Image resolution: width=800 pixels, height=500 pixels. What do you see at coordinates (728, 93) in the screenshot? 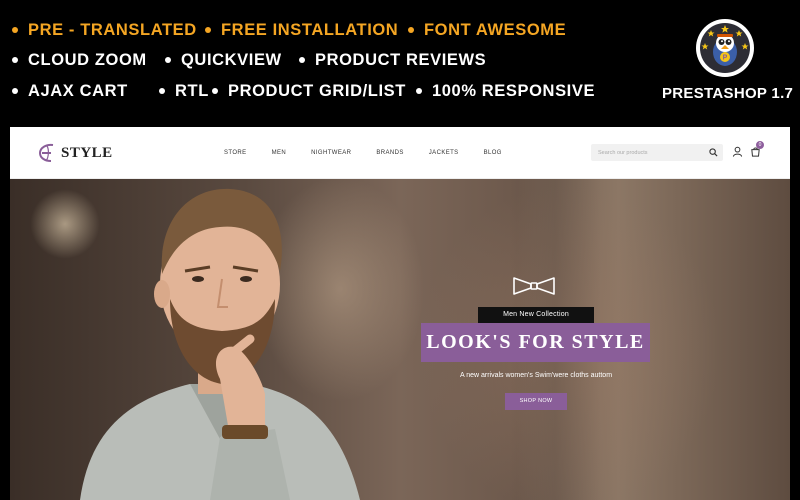
I see `platform-label: PRESTASHOP 1.7` at bounding box center [728, 93].